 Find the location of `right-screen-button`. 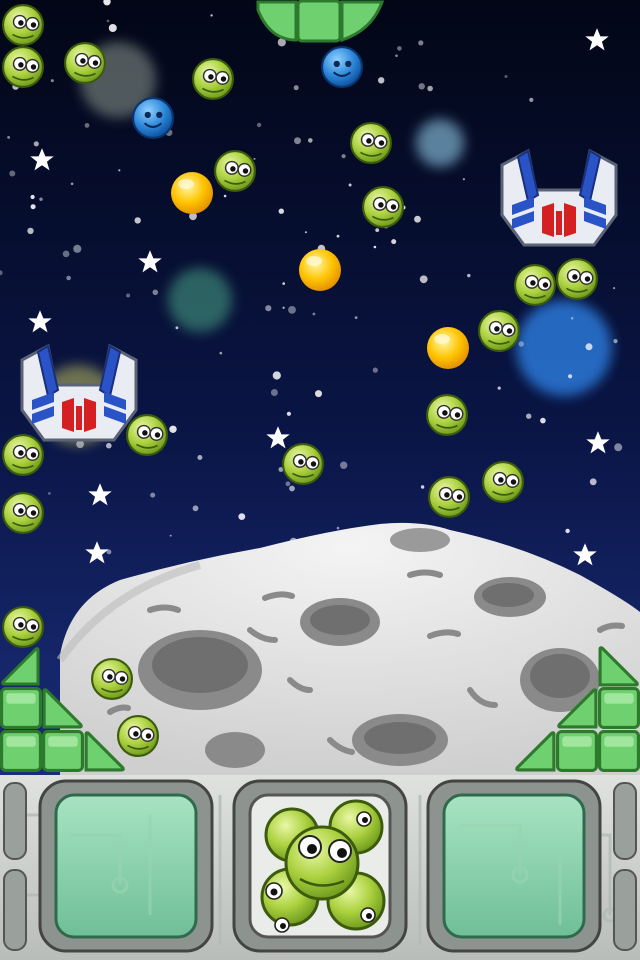

right-screen-button is located at coordinates (514, 866).